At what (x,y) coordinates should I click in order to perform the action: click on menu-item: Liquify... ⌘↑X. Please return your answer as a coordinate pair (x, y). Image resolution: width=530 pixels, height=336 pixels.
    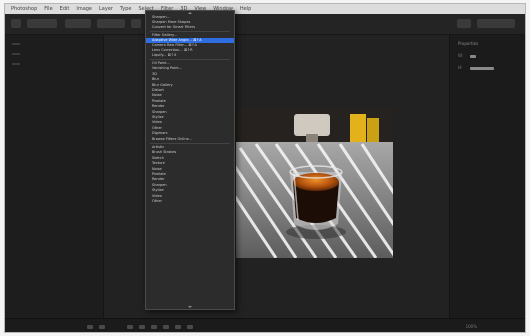
    Looking at the image, I should click on (190, 55).